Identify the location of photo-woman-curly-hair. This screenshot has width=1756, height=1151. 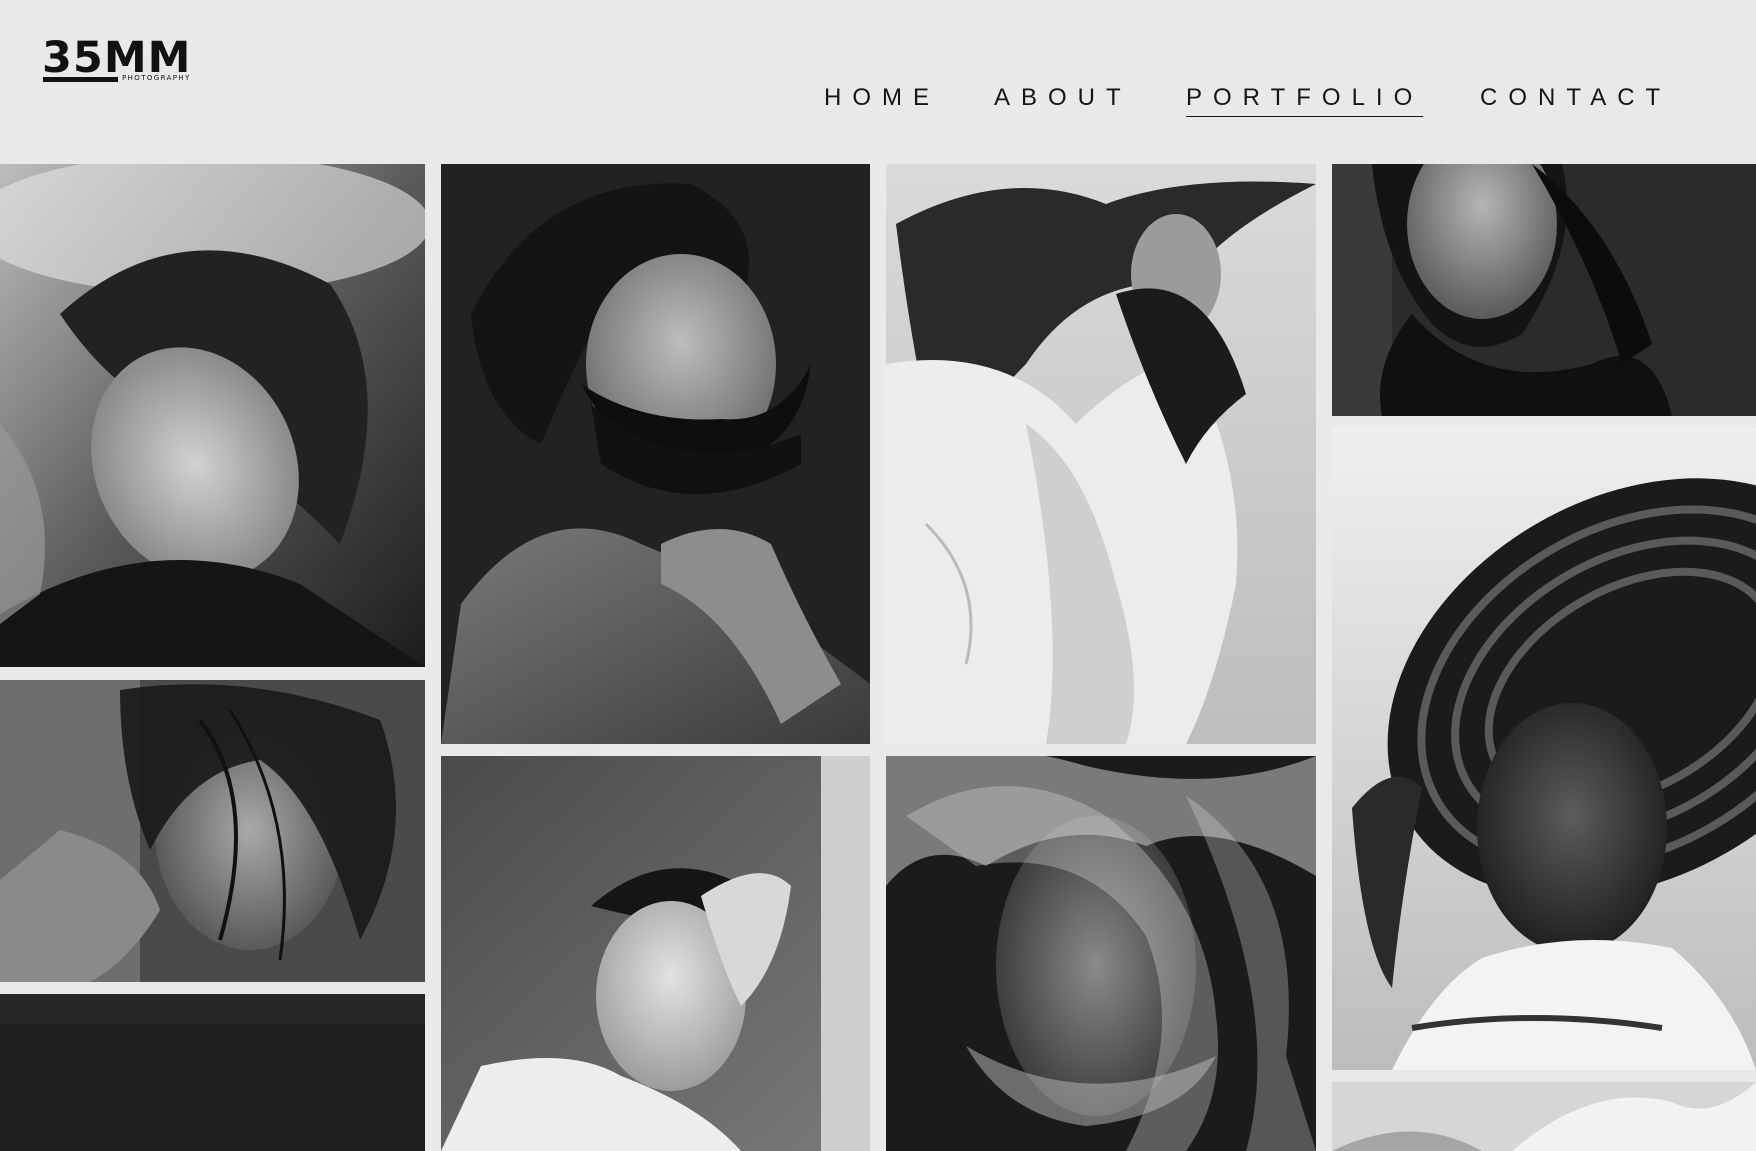
(212, 415).